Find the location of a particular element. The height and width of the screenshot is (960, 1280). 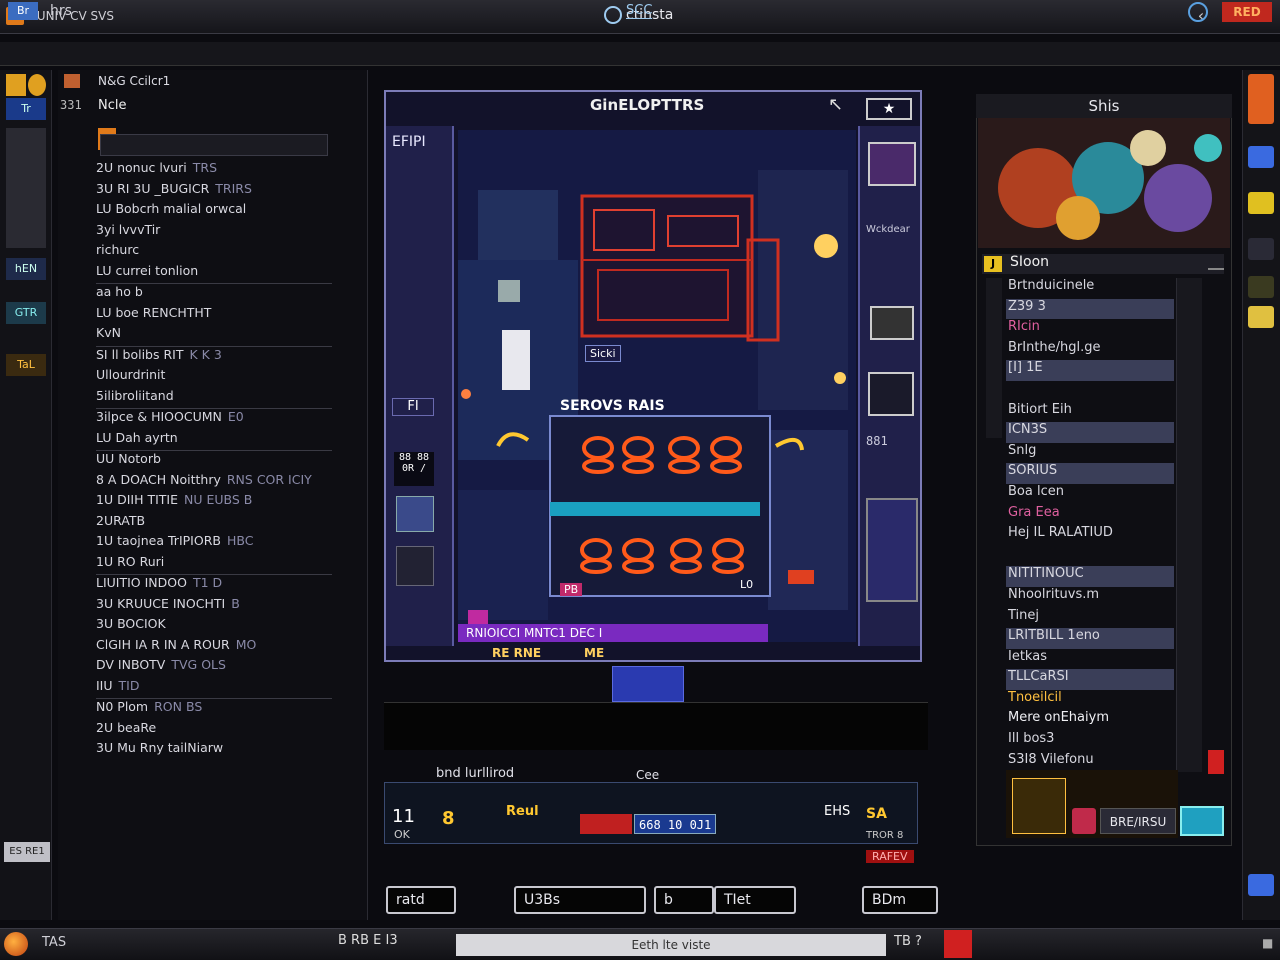

tab-active: hrs is located at coordinates (61, 11).